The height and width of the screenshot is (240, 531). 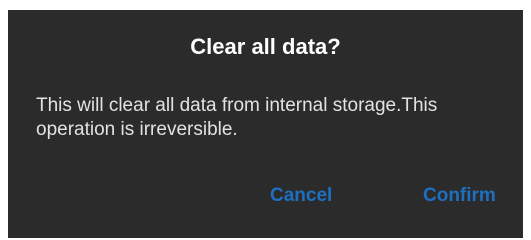 I want to click on confirm-button: Confirm, so click(x=459, y=196).